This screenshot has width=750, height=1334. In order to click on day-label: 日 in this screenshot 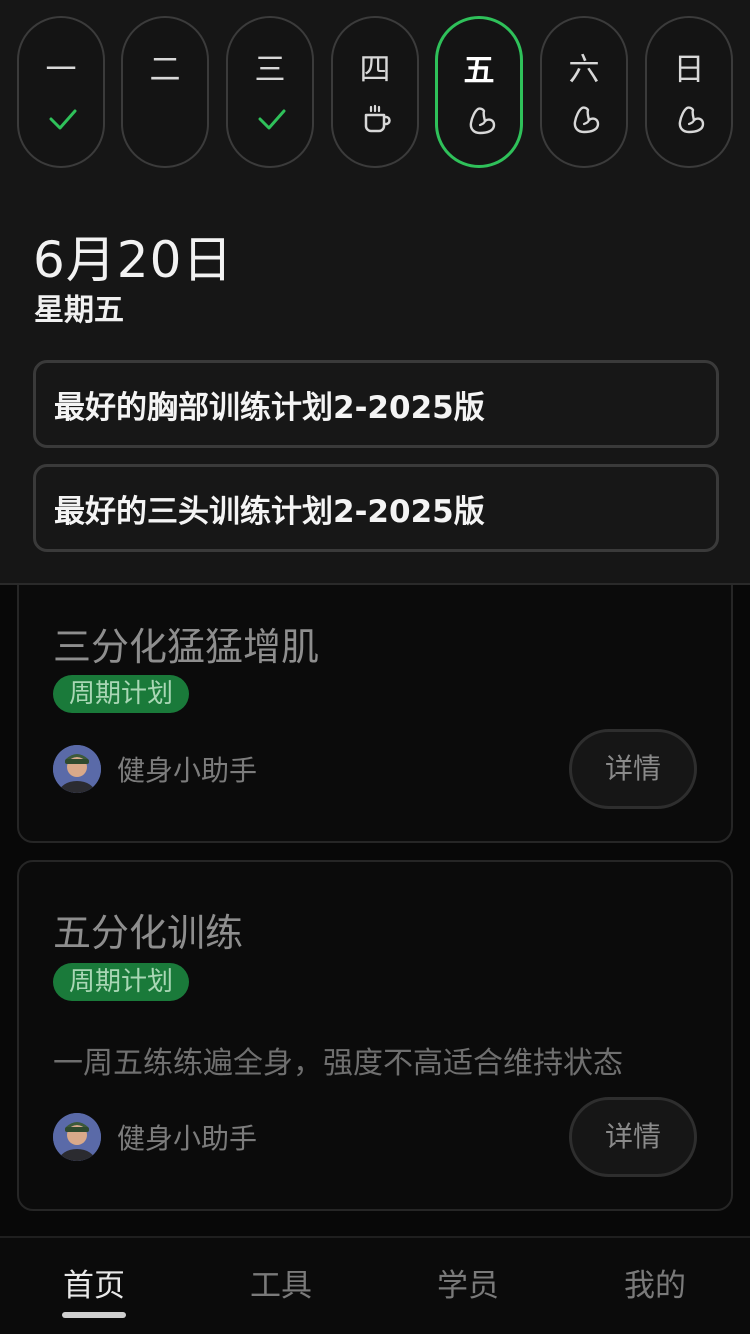, I will do `click(689, 70)`.